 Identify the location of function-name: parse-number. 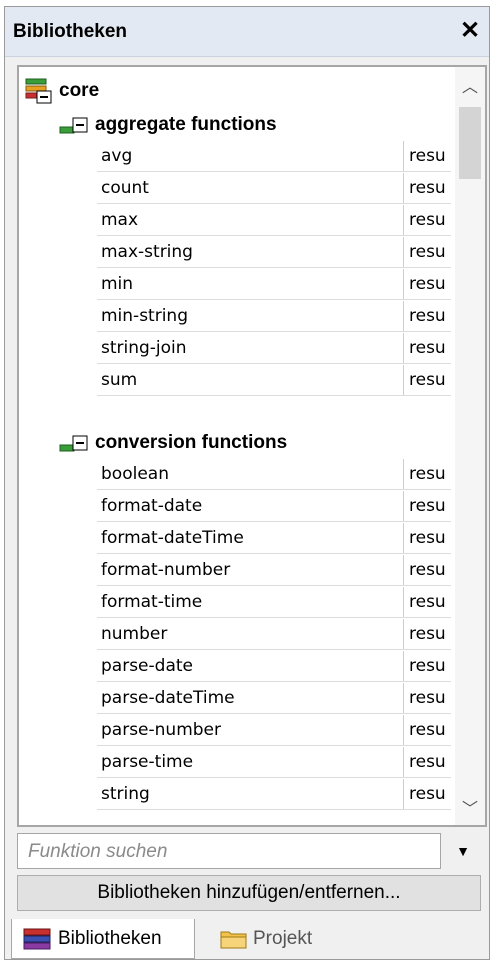
(161, 730).